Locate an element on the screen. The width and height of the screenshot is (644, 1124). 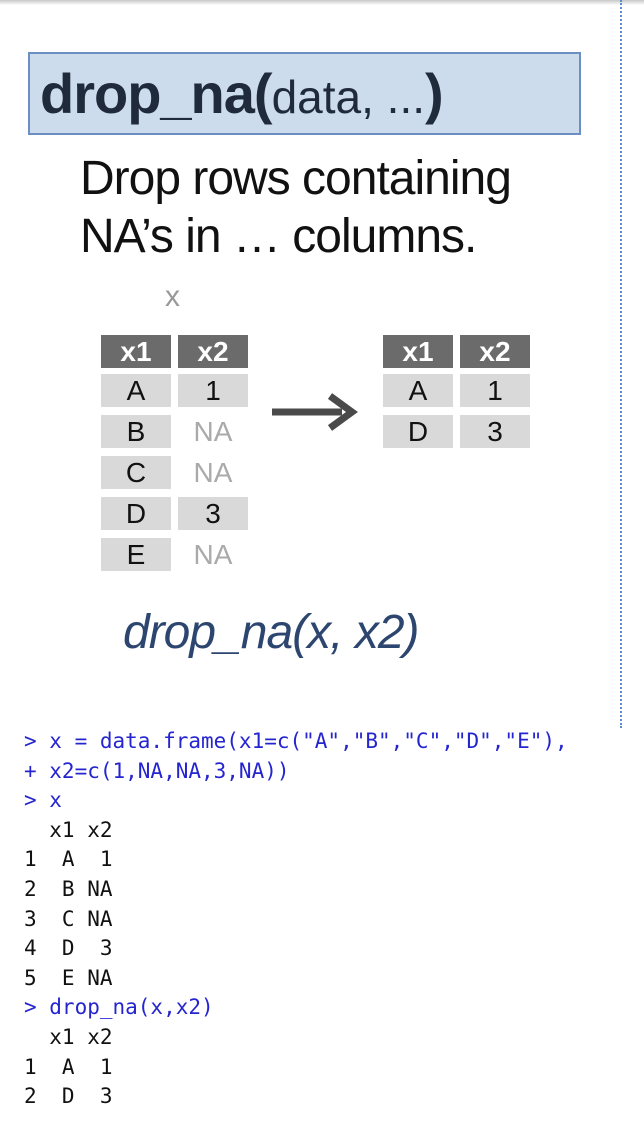
description: Drop rows containing NA’s in … columns. is located at coordinates (296, 208).